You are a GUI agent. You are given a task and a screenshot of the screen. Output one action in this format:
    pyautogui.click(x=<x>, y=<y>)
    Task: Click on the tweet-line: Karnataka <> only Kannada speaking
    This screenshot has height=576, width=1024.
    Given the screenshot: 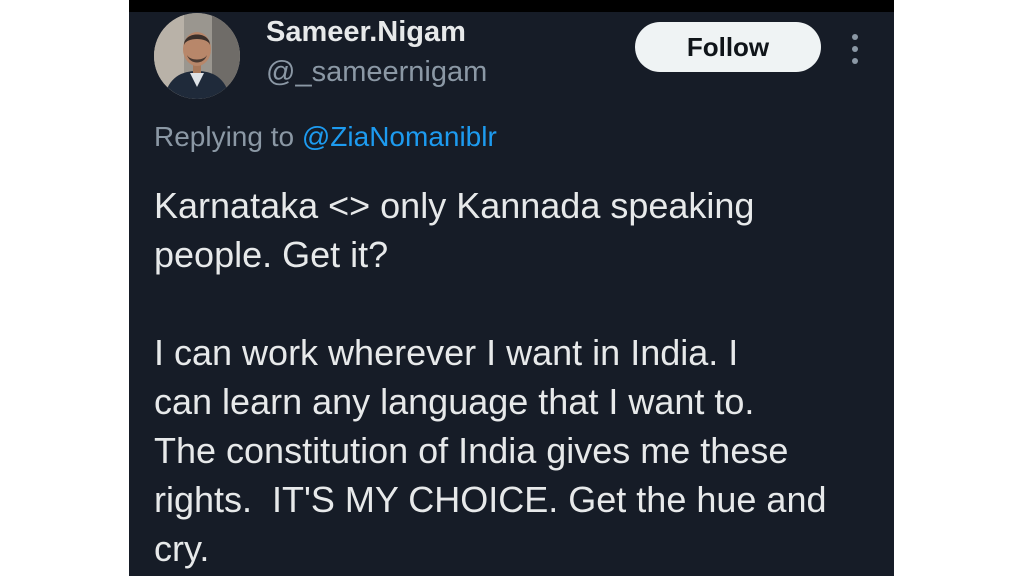 What is the action you would take?
    pyautogui.click(x=454, y=205)
    